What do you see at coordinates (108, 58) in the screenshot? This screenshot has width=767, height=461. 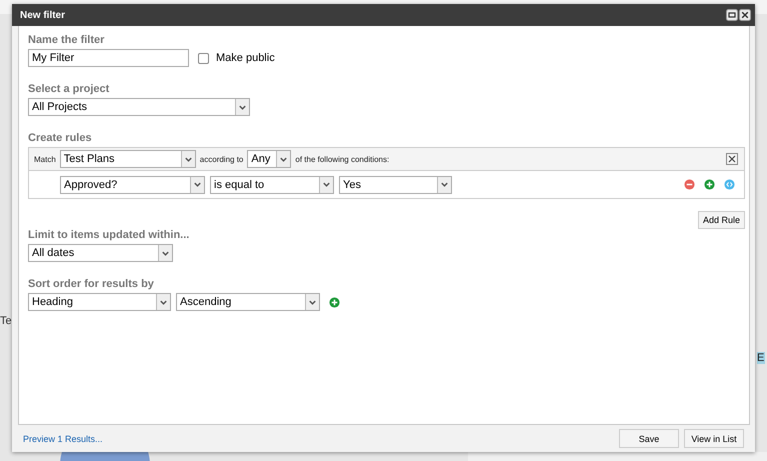 I see `name-field: My Filter` at bounding box center [108, 58].